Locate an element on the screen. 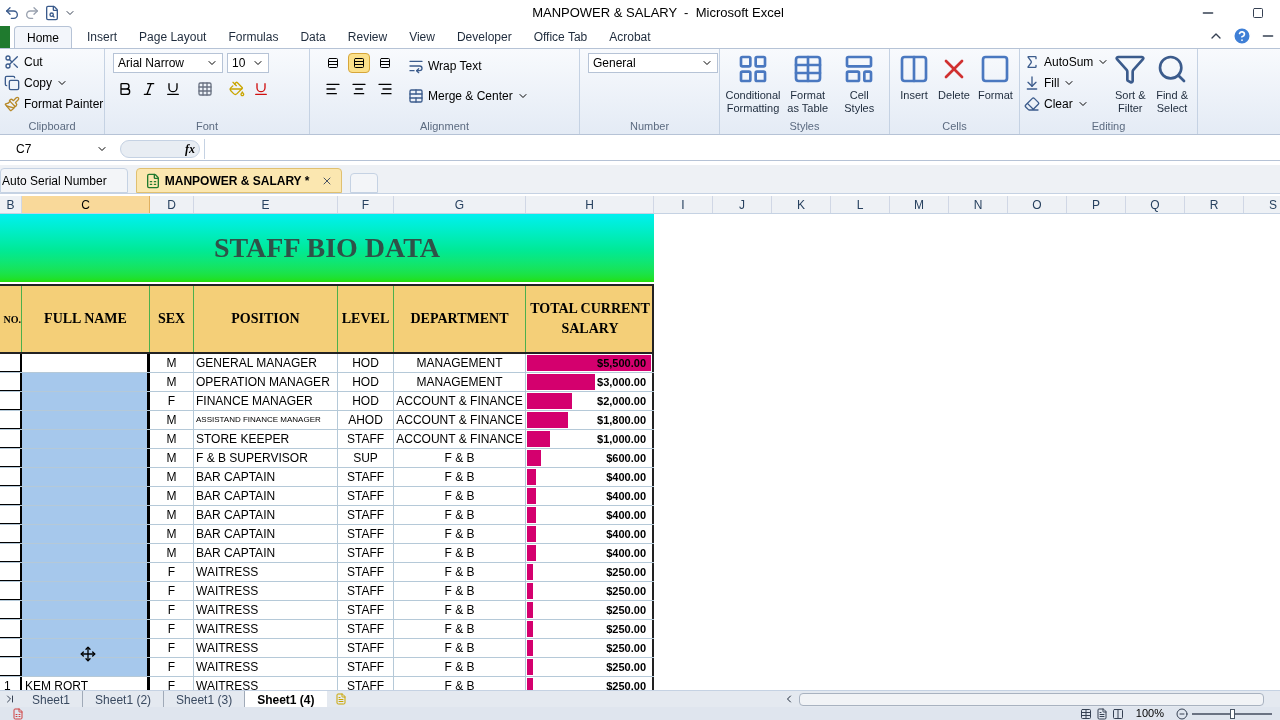  fill-color-icon is located at coordinates (237, 89).